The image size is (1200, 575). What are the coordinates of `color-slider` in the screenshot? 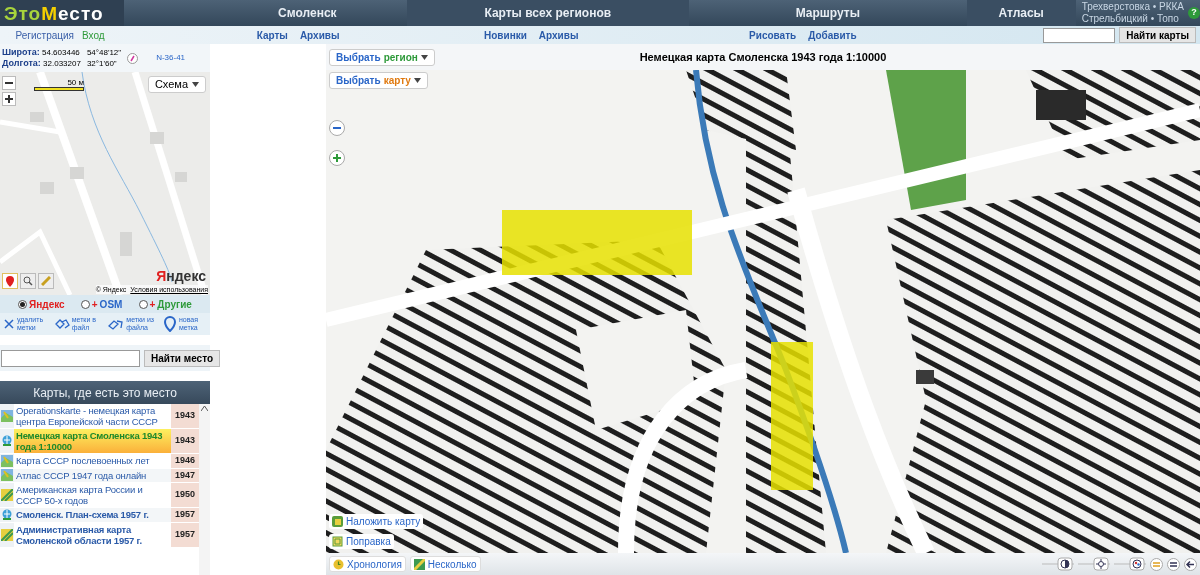 It's located at (1130, 564).